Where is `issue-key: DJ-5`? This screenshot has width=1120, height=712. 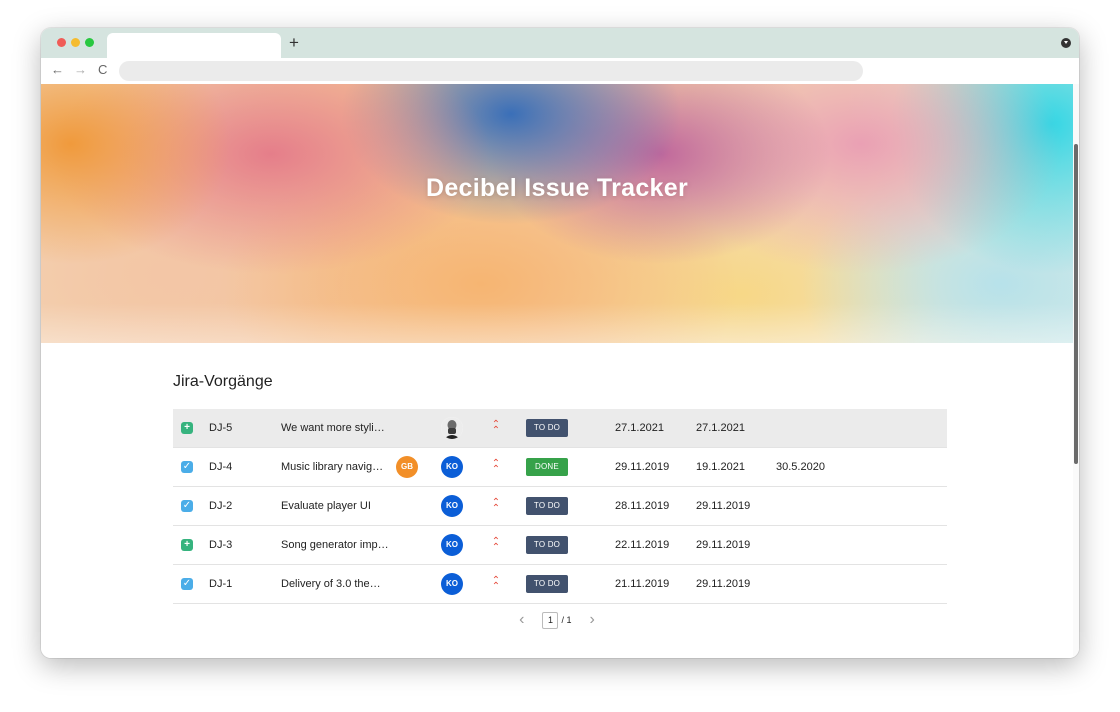
issue-key: DJ-5 is located at coordinates (220, 428).